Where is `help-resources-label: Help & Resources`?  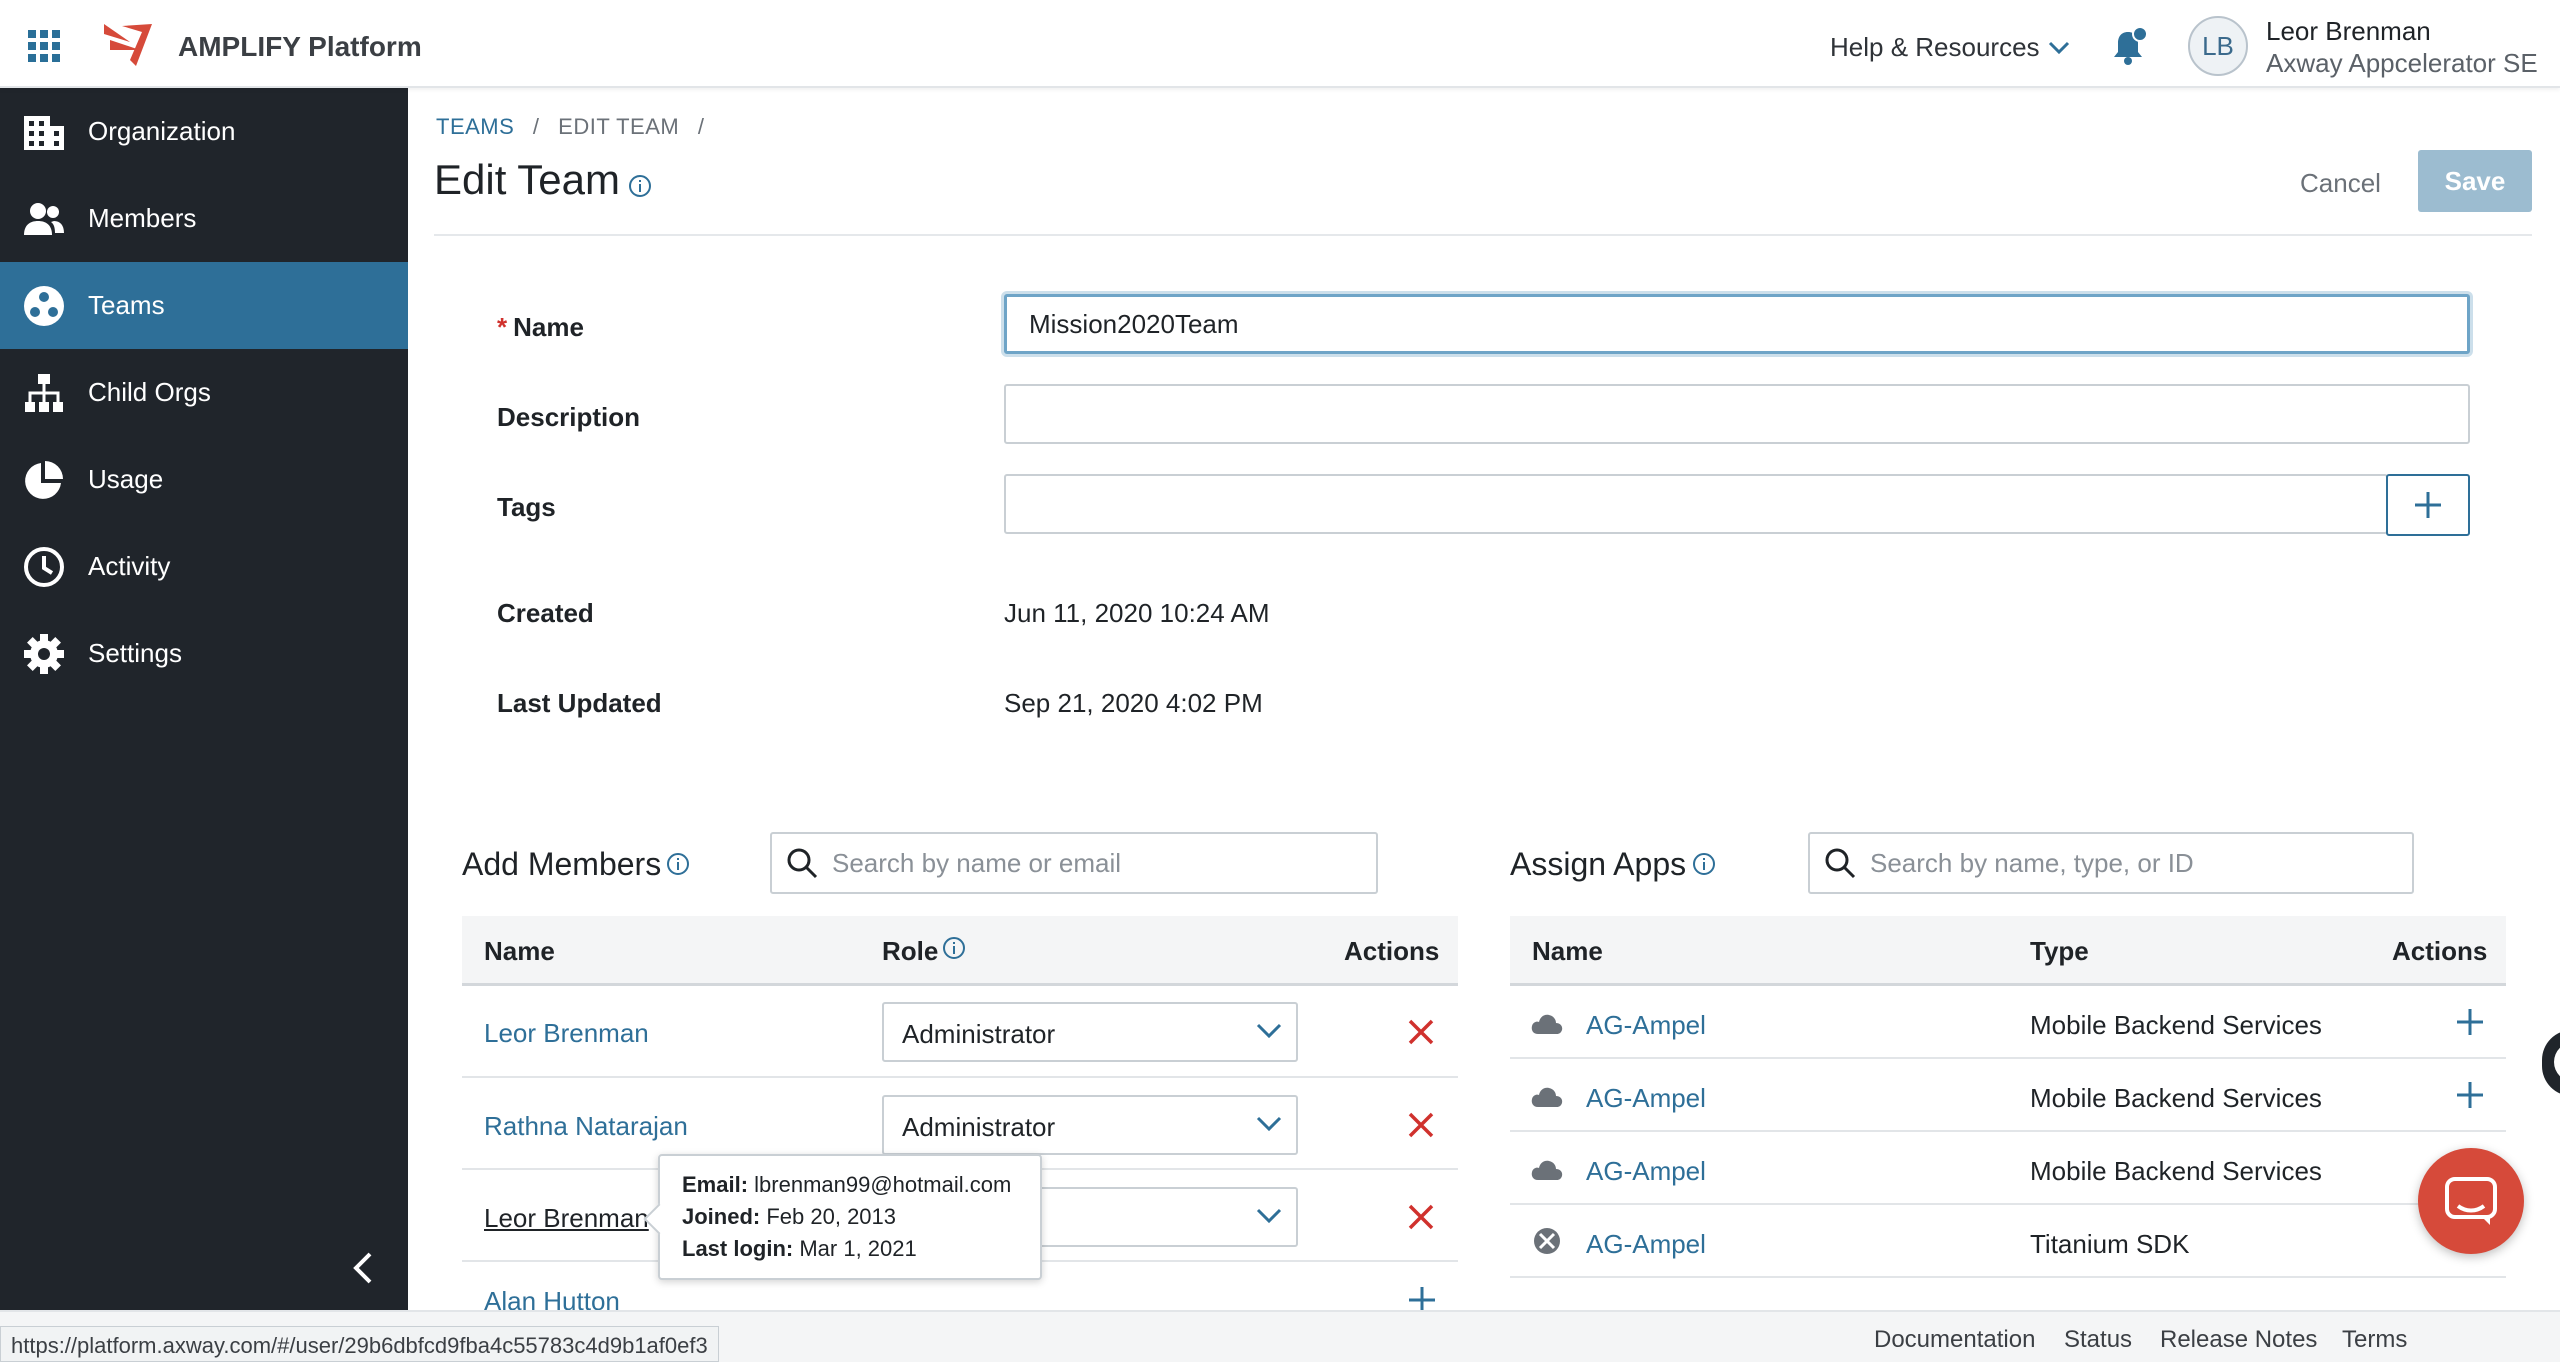 help-resources-label: Help & Resources is located at coordinates (1935, 47).